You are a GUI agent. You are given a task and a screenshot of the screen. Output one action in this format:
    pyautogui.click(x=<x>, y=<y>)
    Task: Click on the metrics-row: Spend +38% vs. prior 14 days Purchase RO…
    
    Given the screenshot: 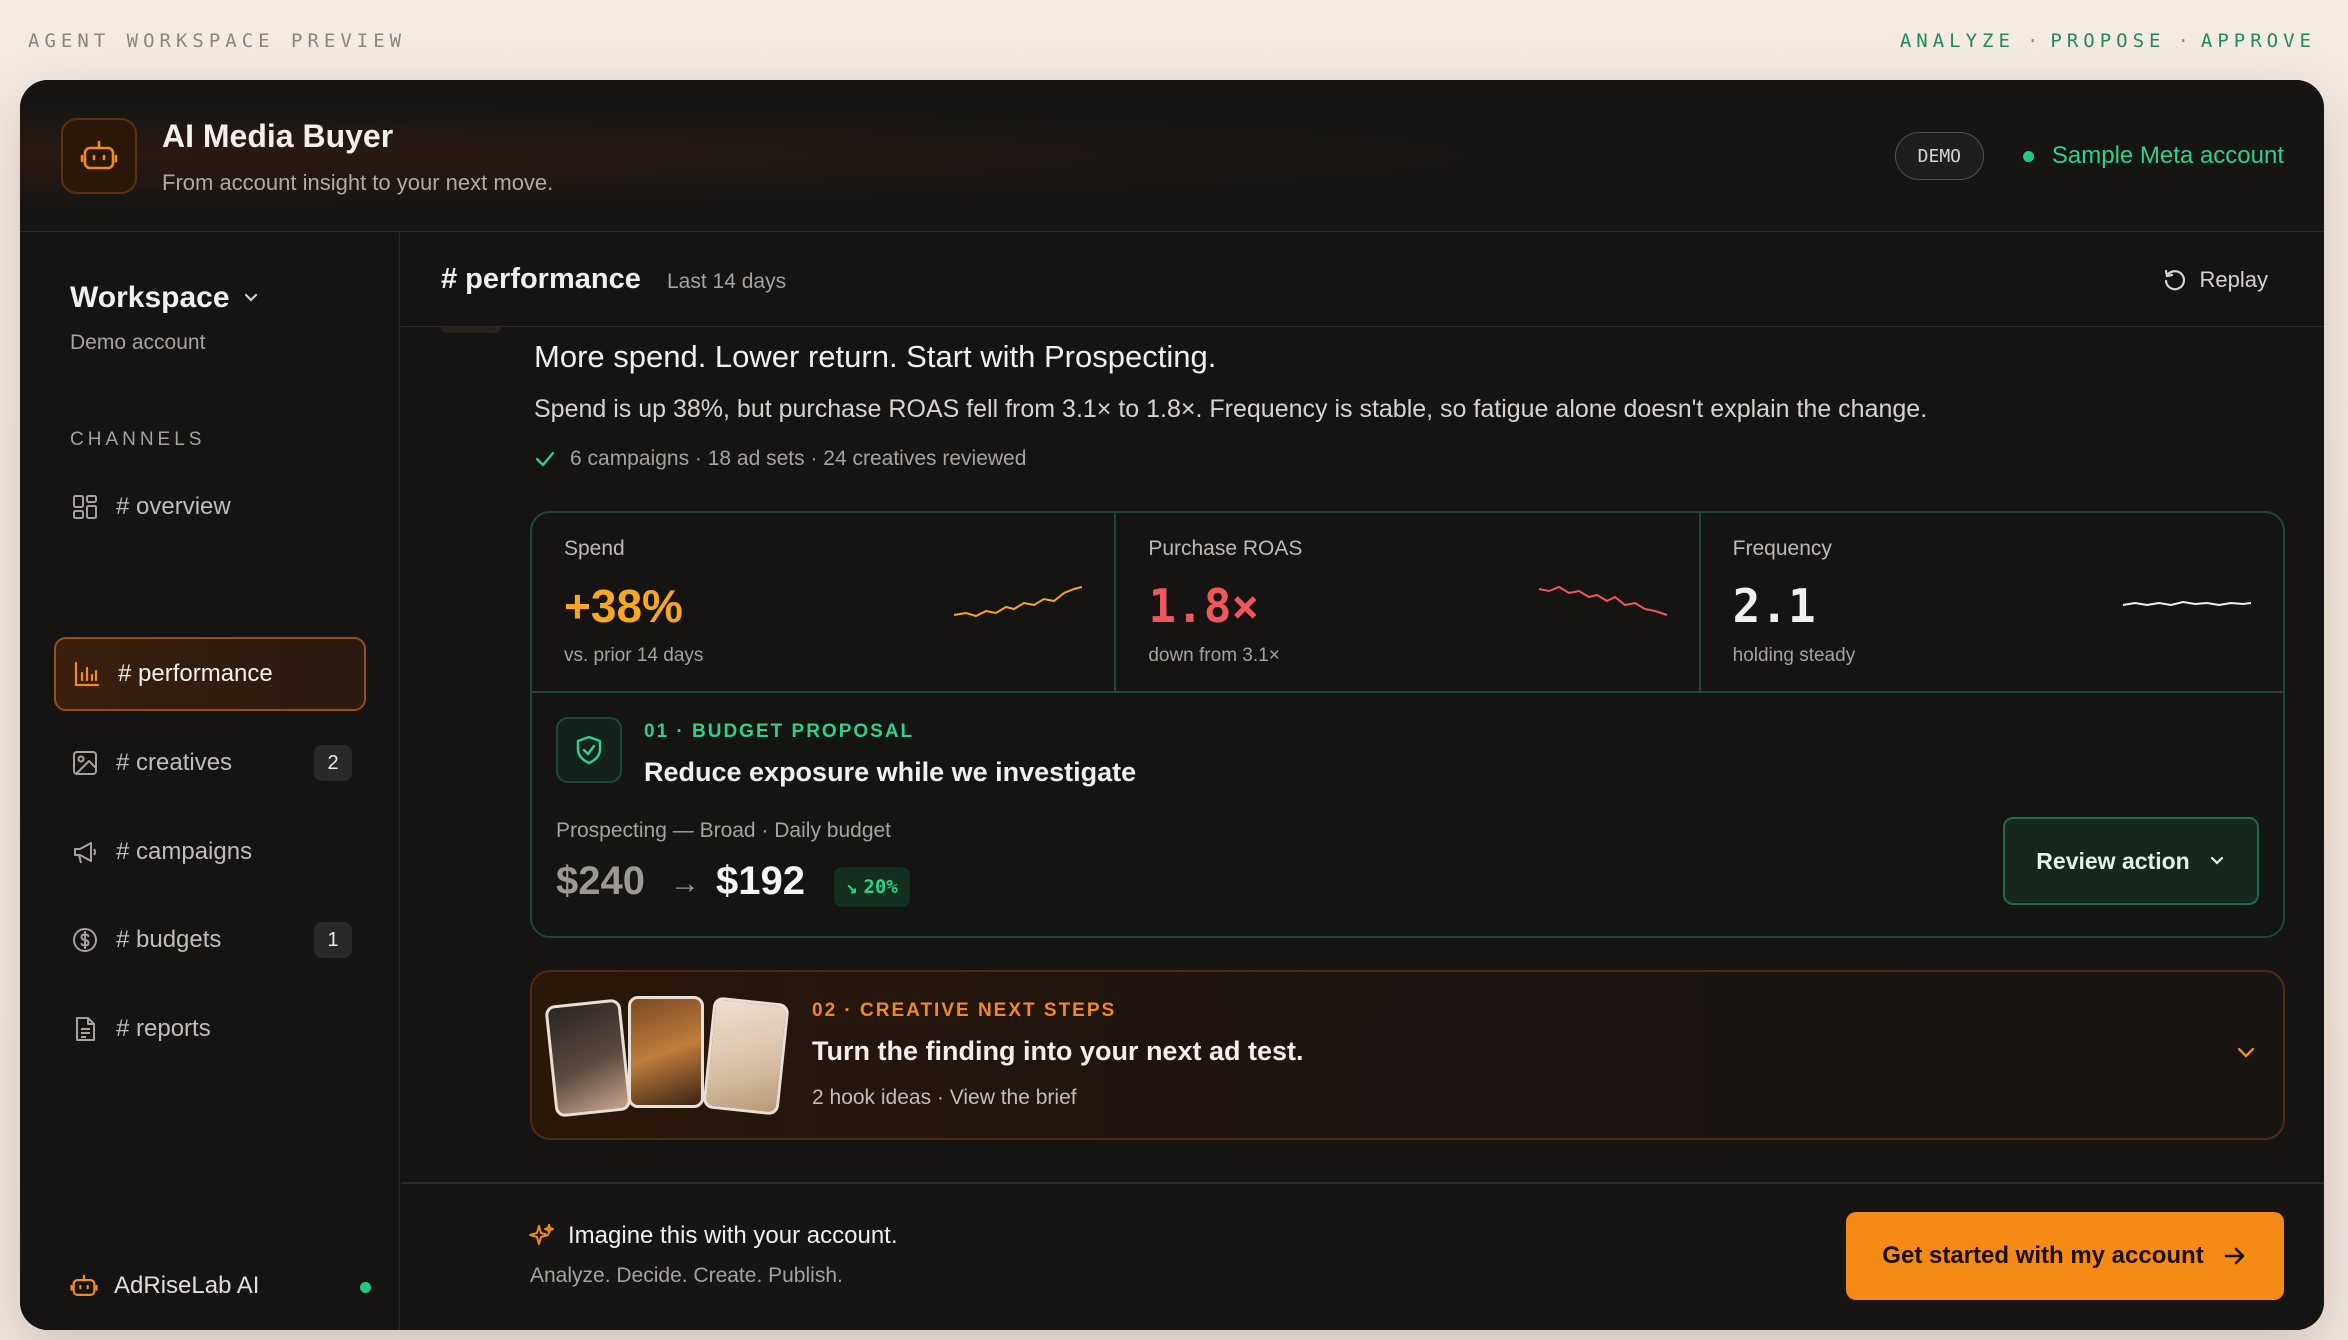 What is the action you would take?
    pyautogui.click(x=1407, y=603)
    